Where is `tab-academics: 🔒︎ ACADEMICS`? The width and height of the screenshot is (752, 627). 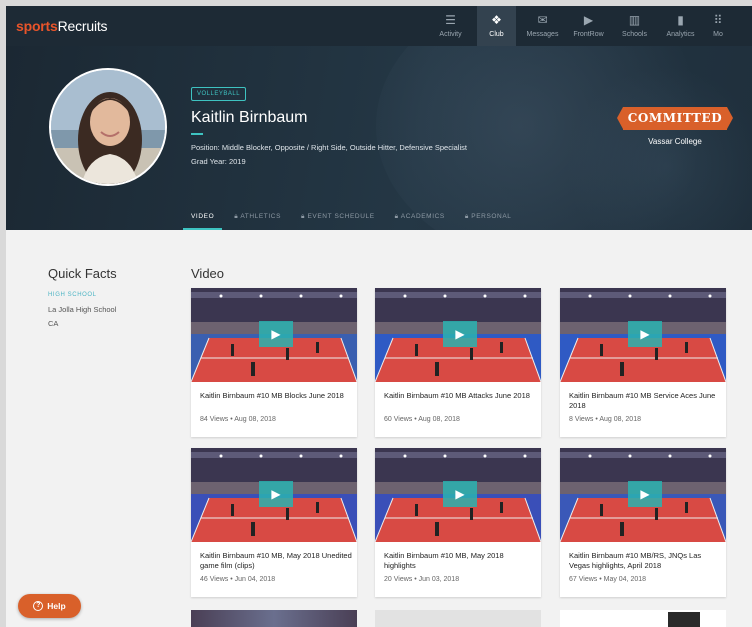
tab-academics: 🔒︎ ACADEMICS is located at coordinates (420, 219).